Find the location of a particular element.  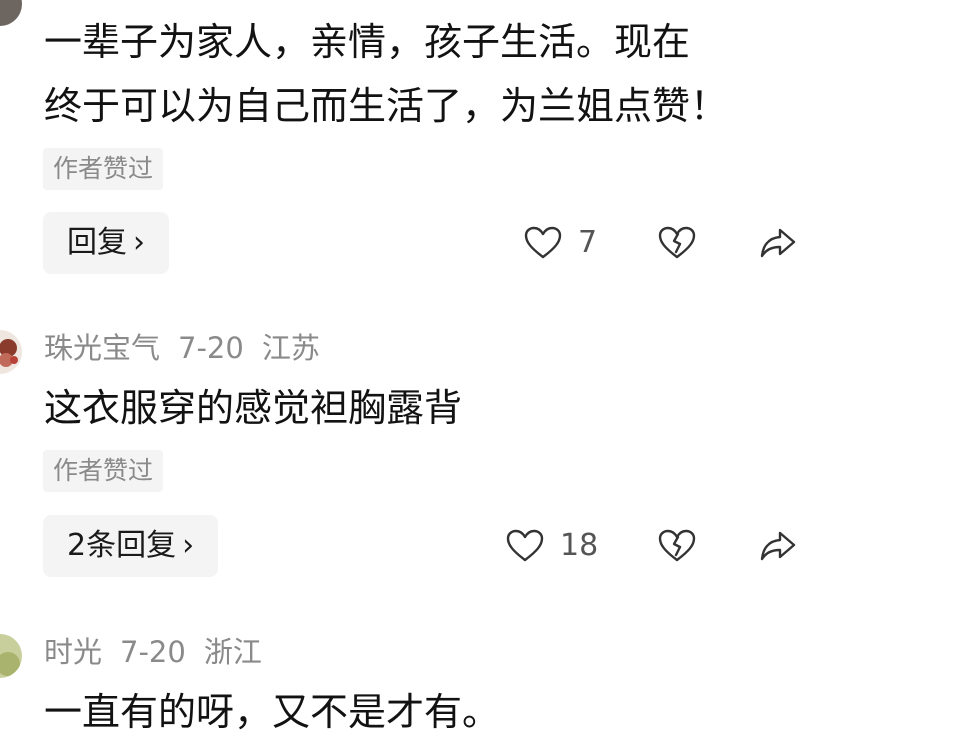

like-count: 7 is located at coordinates (588, 242).